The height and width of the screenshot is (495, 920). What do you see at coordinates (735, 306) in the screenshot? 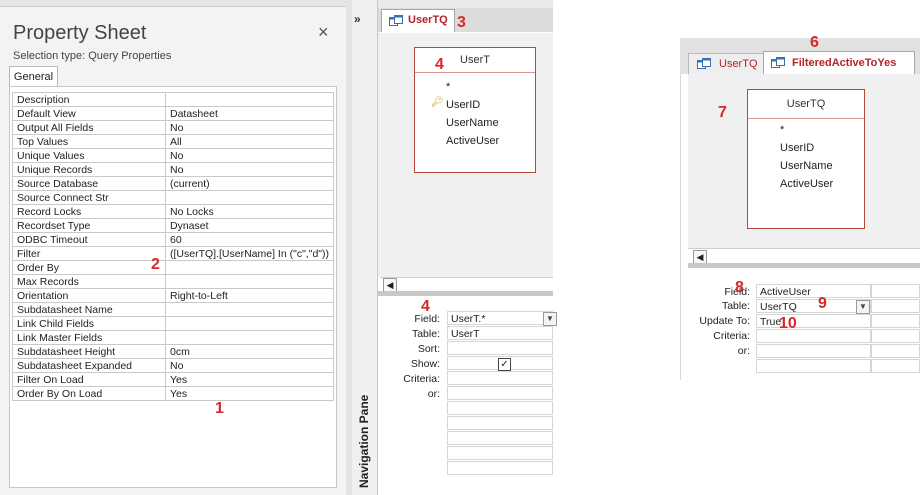
I see `grid-label-table: Table:` at bounding box center [735, 306].